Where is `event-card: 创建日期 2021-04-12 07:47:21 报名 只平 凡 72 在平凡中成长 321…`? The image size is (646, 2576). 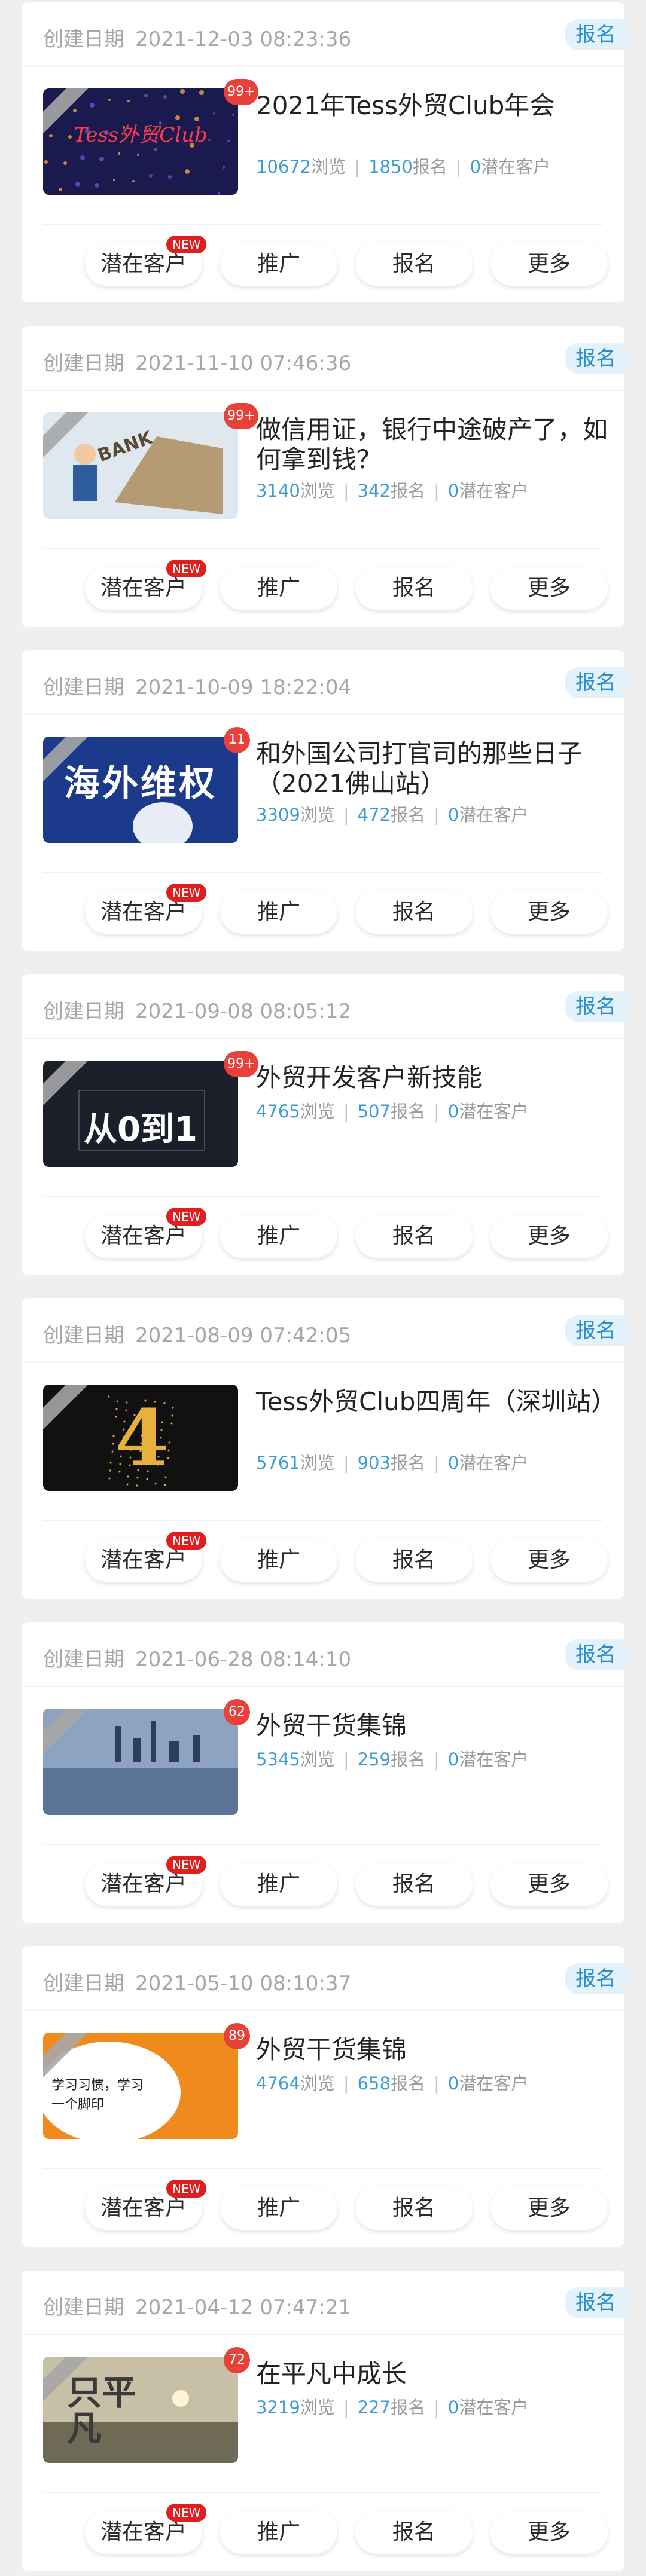
event-card: 创建日期 2021-04-12 07:47:21 报名 只平 凡 72 在平凡中成长 321… is located at coordinates (324, 2421).